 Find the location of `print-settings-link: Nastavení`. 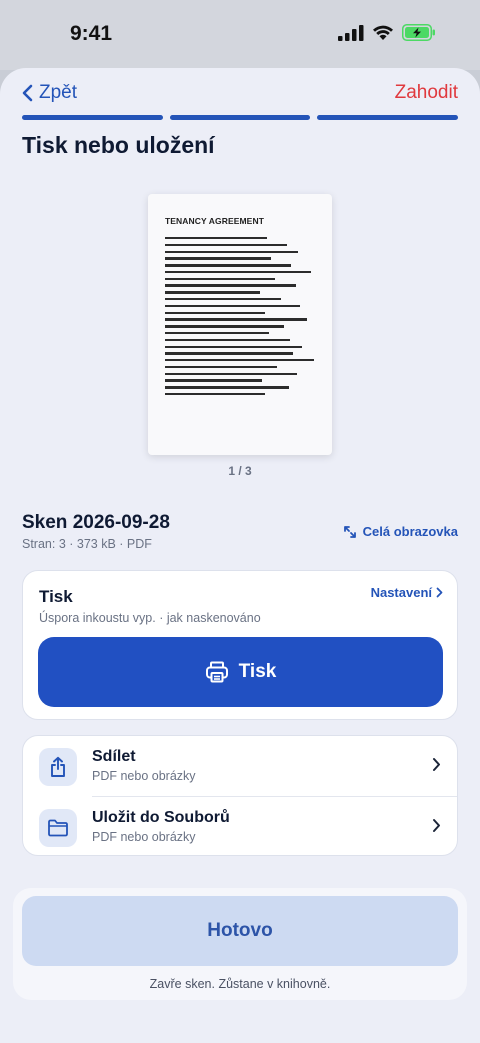

print-settings-link: Nastavení is located at coordinates (407, 592).